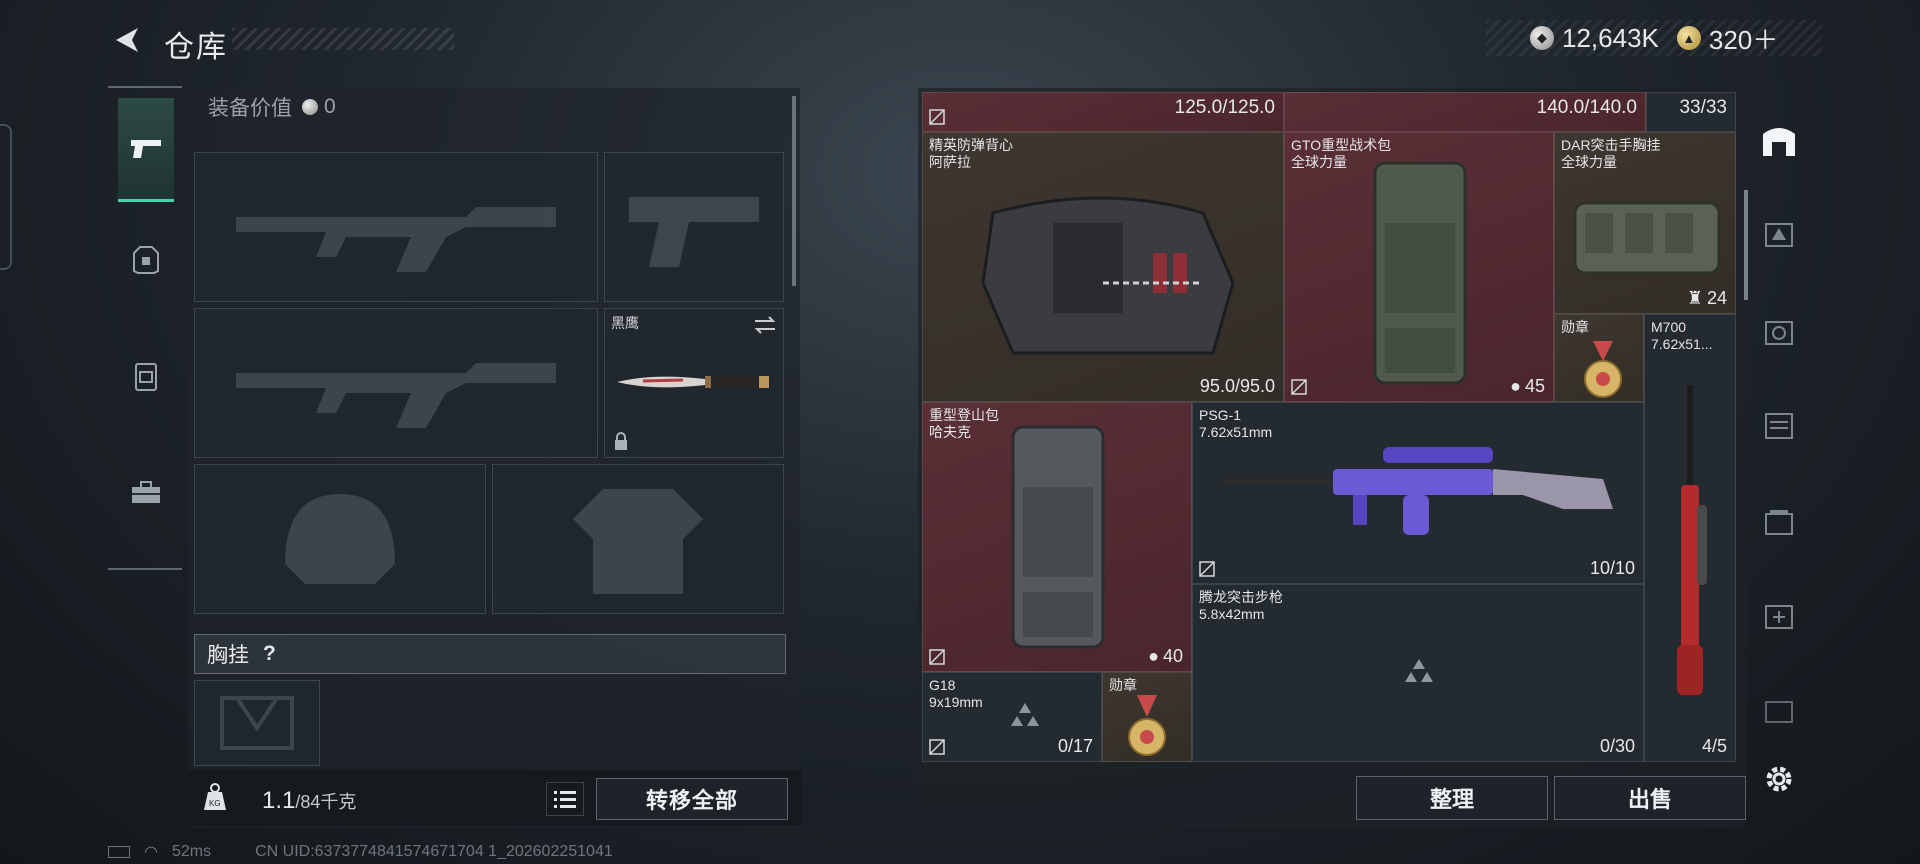 This screenshot has width=1920, height=864. What do you see at coordinates (250, 108) in the screenshot?
I see `equipment-value-label: 装备价值` at bounding box center [250, 108].